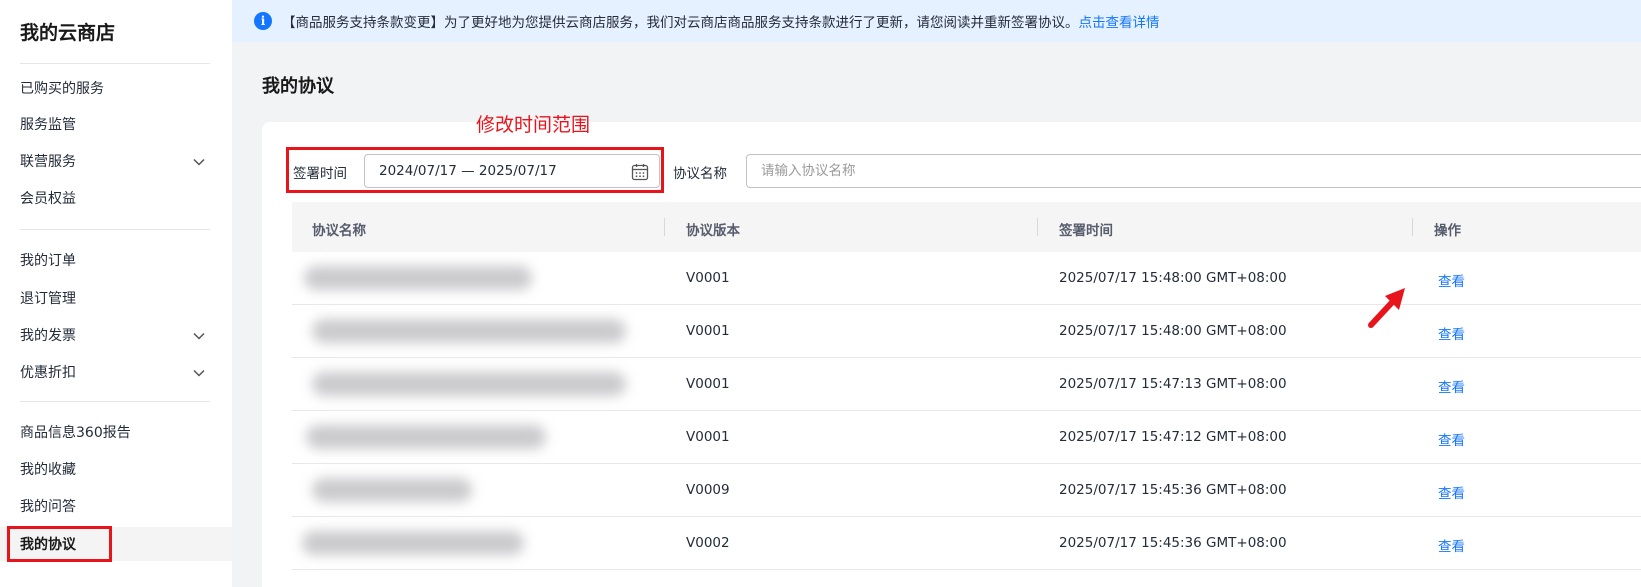 This screenshot has width=1641, height=587. I want to click on column-header-name: 协议名称, so click(339, 231).